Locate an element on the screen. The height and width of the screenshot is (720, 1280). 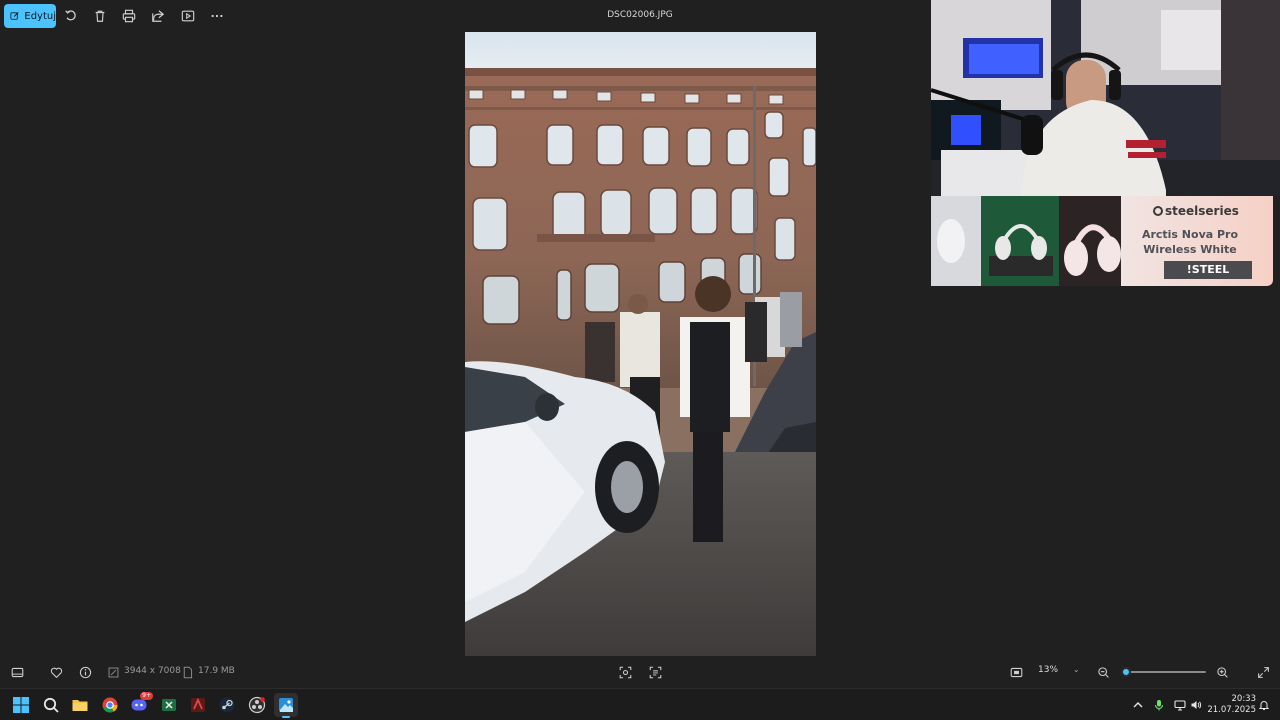
trash-icon is located at coordinates (100, 16).